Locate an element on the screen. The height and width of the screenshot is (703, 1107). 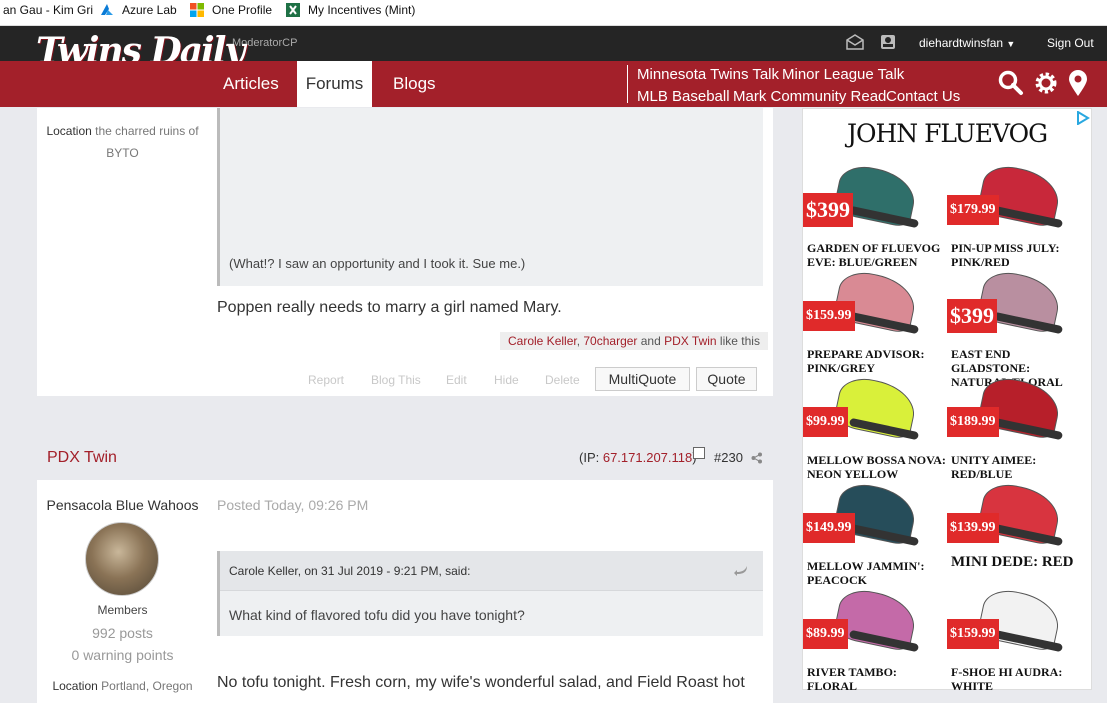
view-post-icon is located at coordinates (741, 571).